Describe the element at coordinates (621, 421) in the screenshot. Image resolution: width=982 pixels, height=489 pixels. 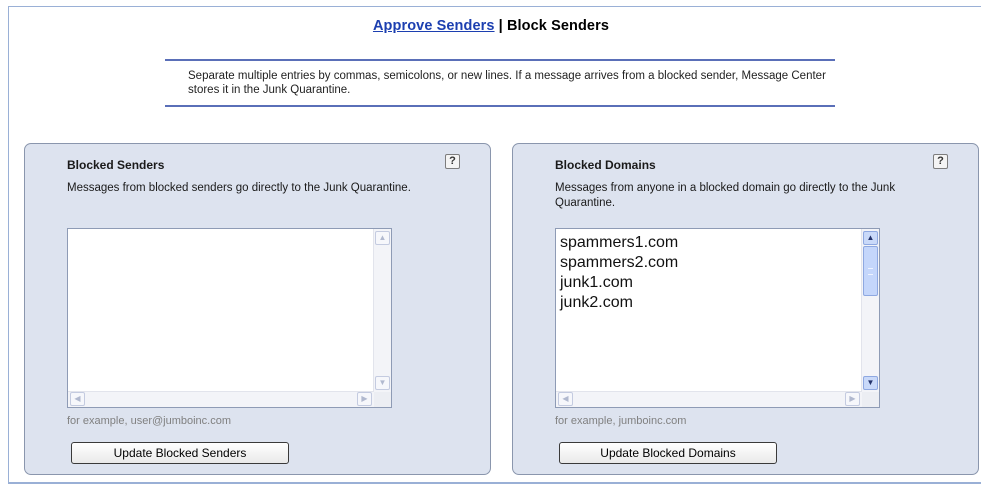
I see `blocked-domains-example: for example, jumboinc.com` at that location.